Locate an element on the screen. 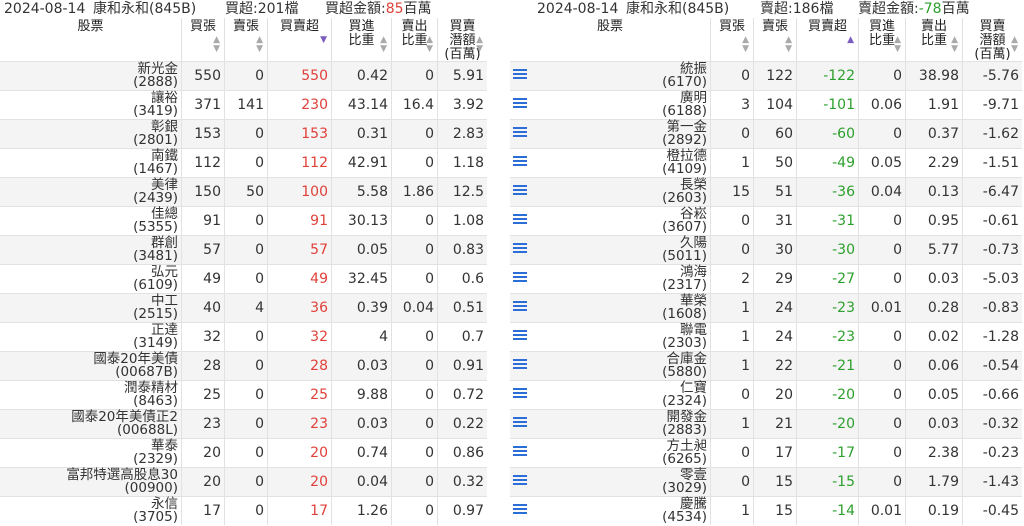 Image resolution: width=1024 pixels, height=526 pixels. cell-potential: 2.83 is located at coordinates (462, 134).